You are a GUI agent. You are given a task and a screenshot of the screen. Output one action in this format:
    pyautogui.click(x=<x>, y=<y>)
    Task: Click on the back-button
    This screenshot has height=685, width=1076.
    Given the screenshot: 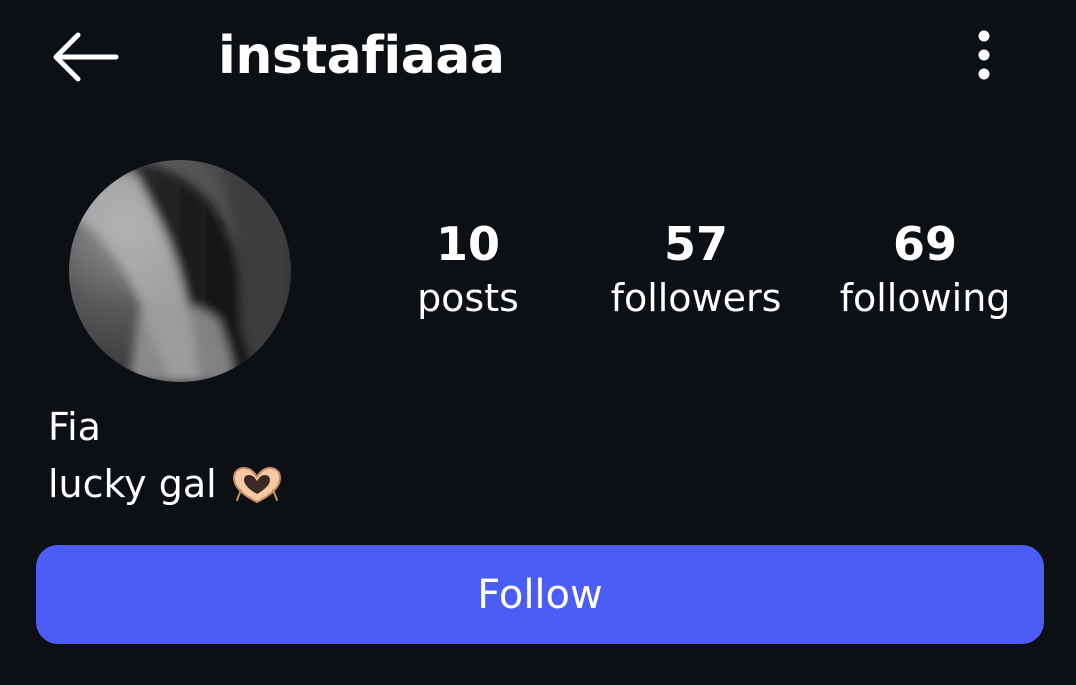 What is the action you would take?
    pyautogui.click(x=85, y=57)
    